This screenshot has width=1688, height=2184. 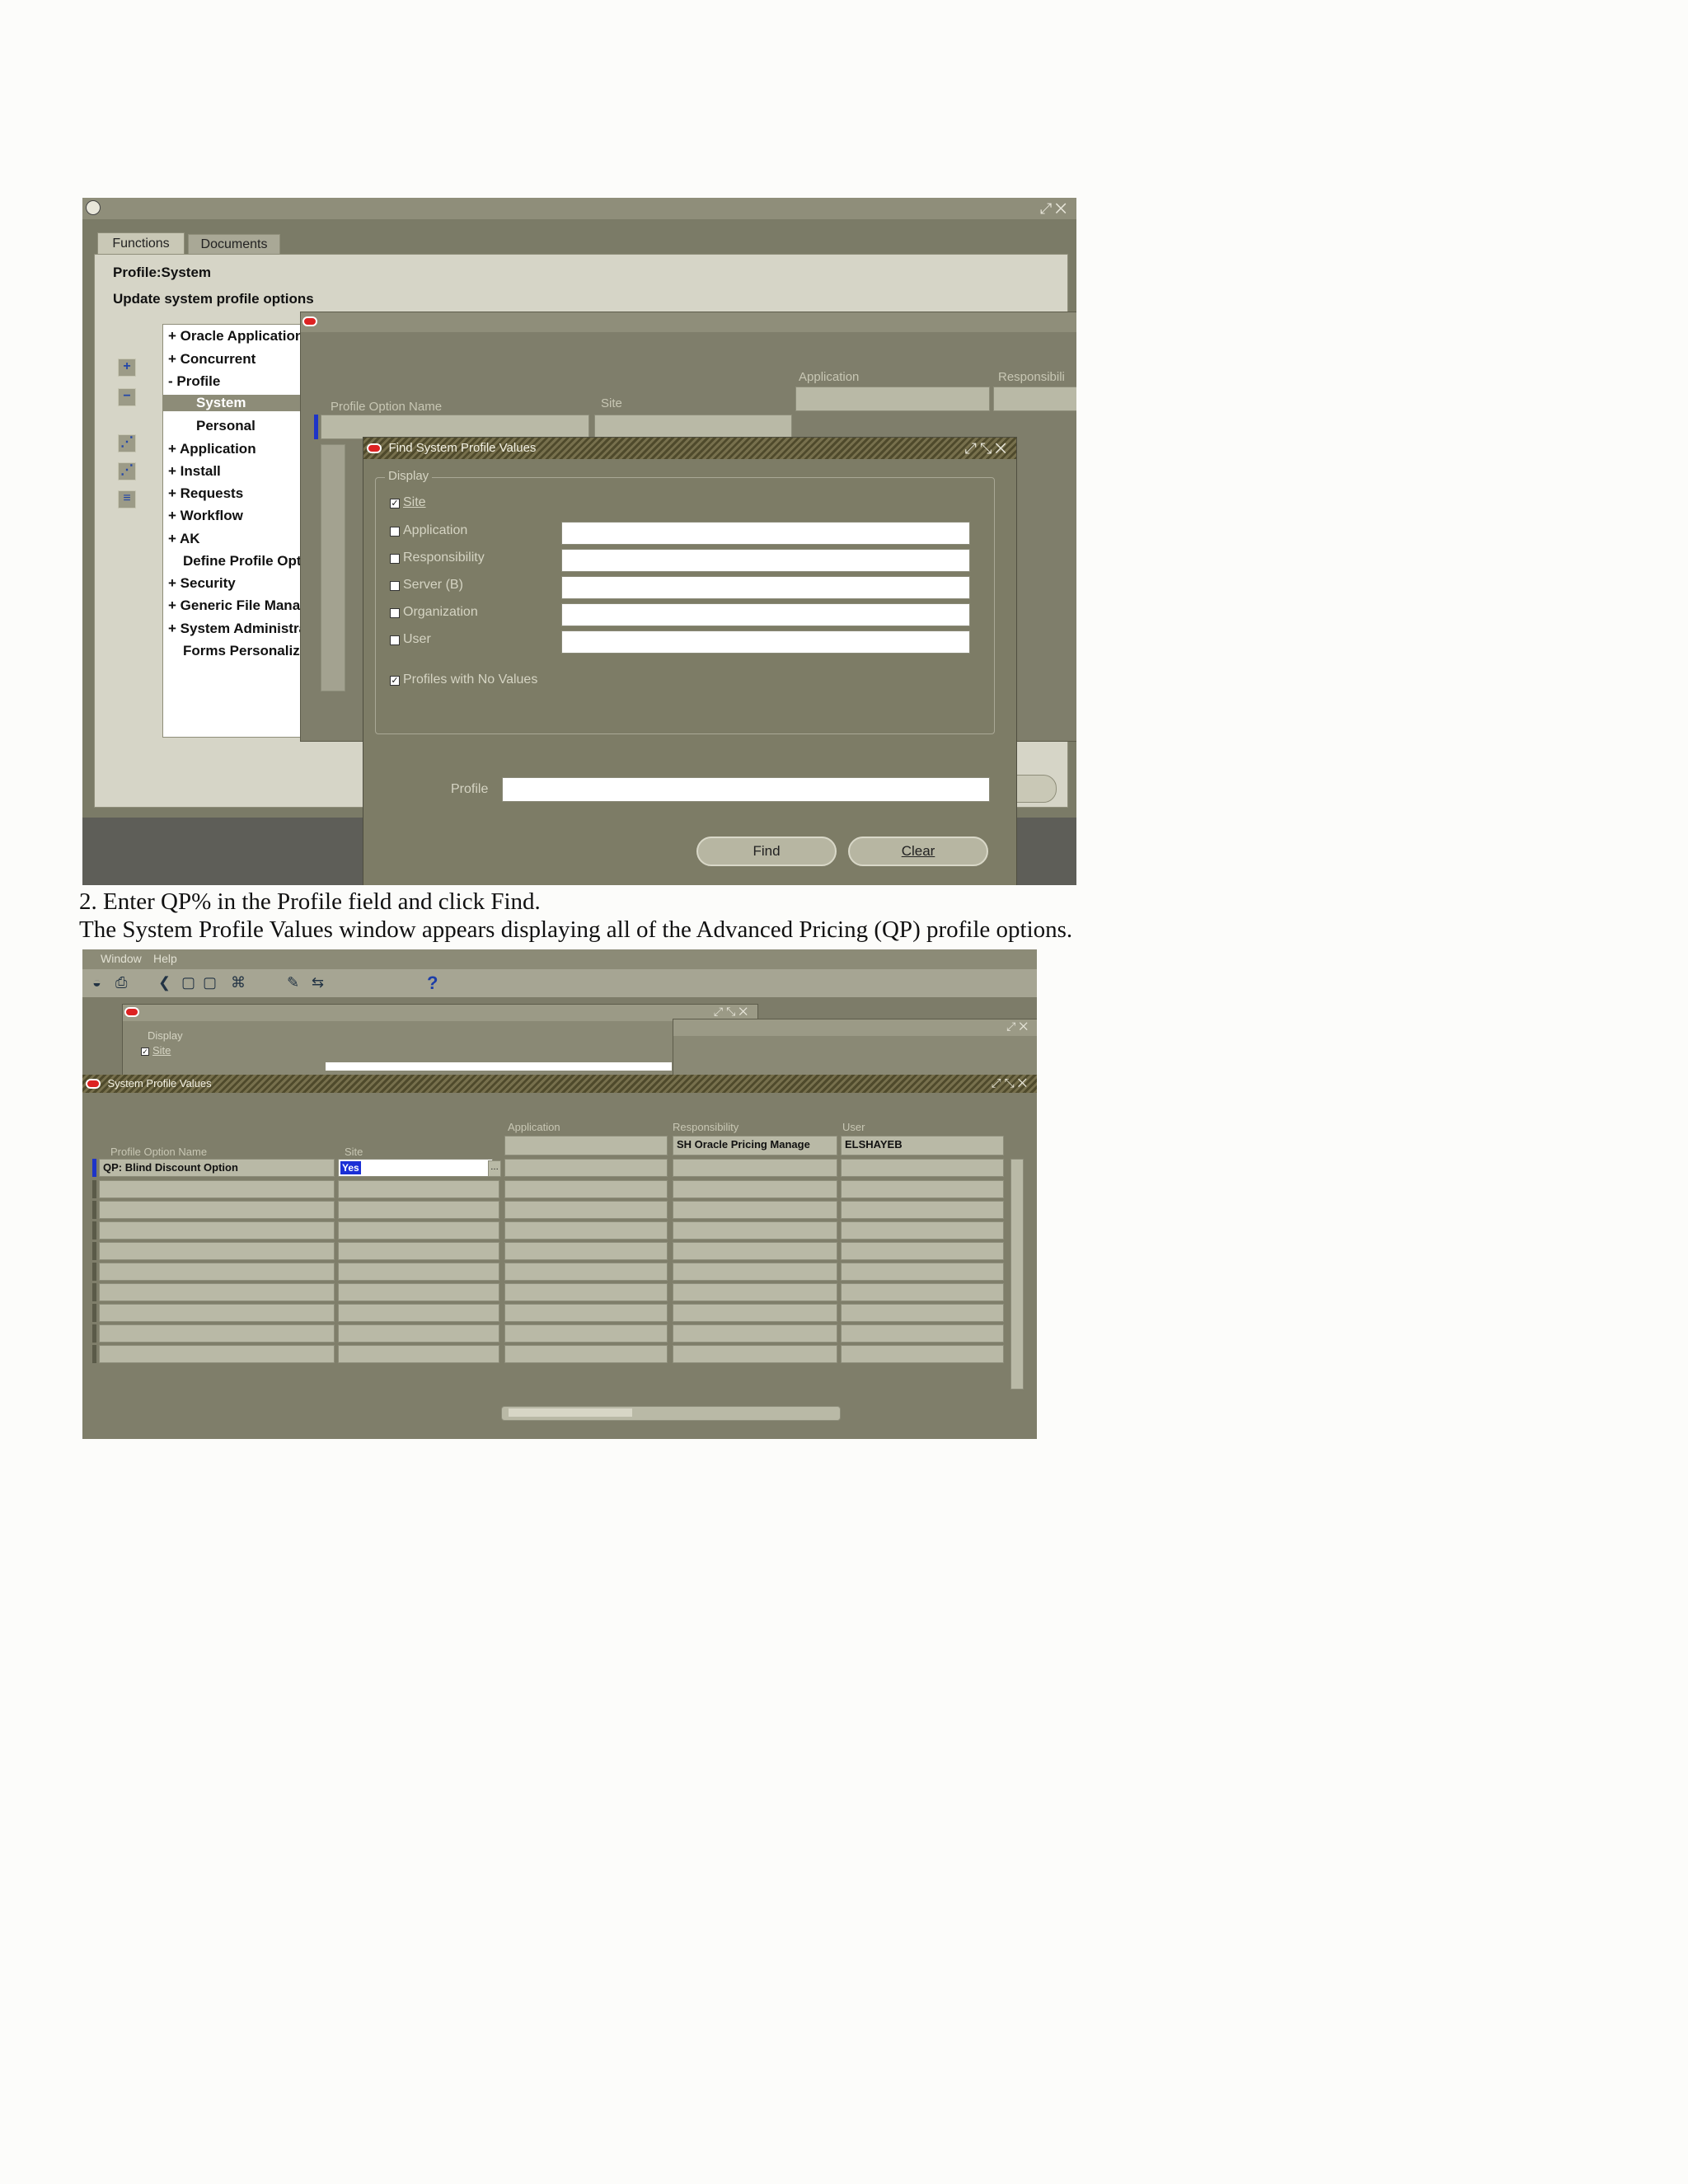 What do you see at coordinates (217, 1168) in the screenshot?
I see `profile-option-name-cell: QP: Blind Discount Option` at bounding box center [217, 1168].